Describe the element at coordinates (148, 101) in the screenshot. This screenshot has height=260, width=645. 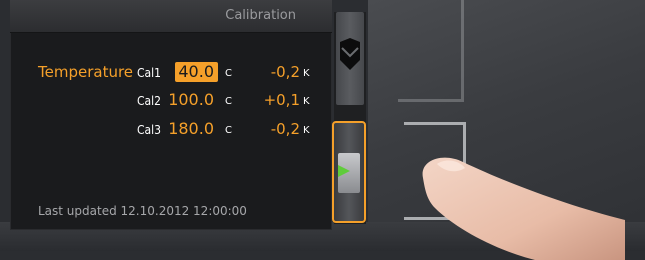
I see `cal-label: Cal2` at that location.